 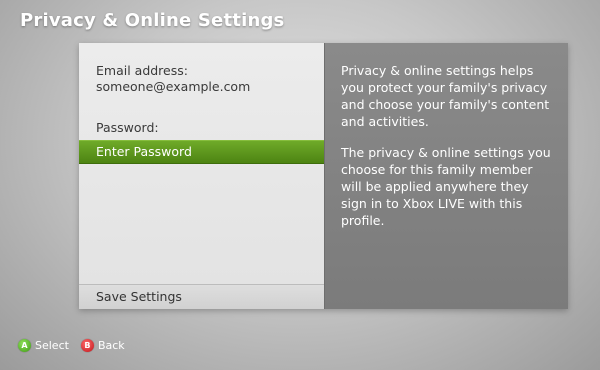 I want to click on enter-password-label: Enter Password, so click(x=144, y=151).